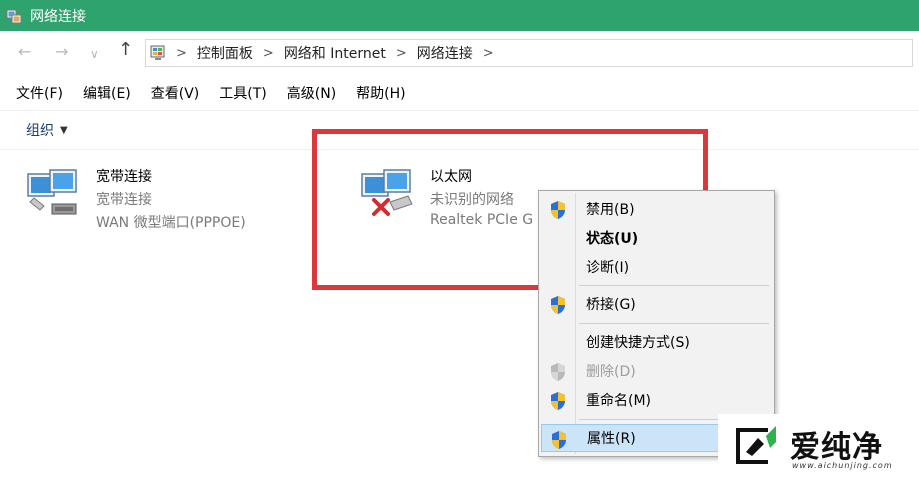 The image size is (919, 477). What do you see at coordinates (380, 93) in the screenshot?
I see `menu-help: 帮助(H)` at bounding box center [380, 93].